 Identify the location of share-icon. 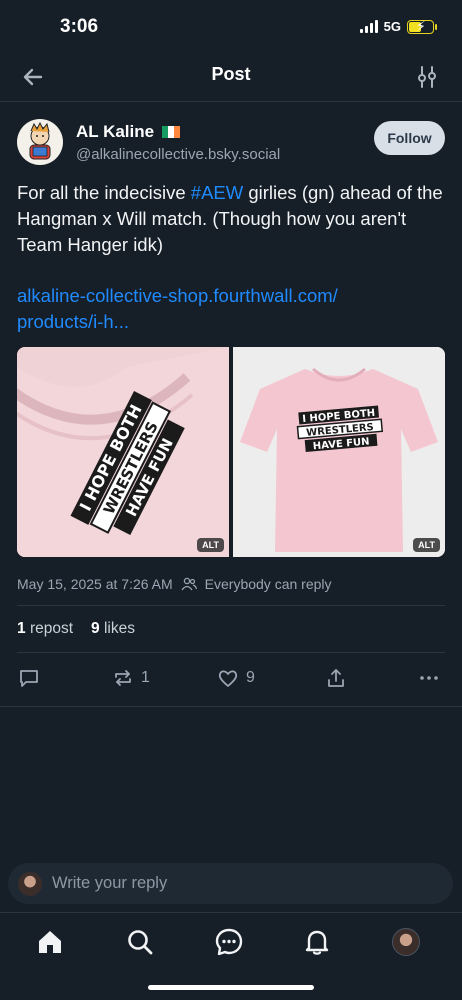
(336, 678).